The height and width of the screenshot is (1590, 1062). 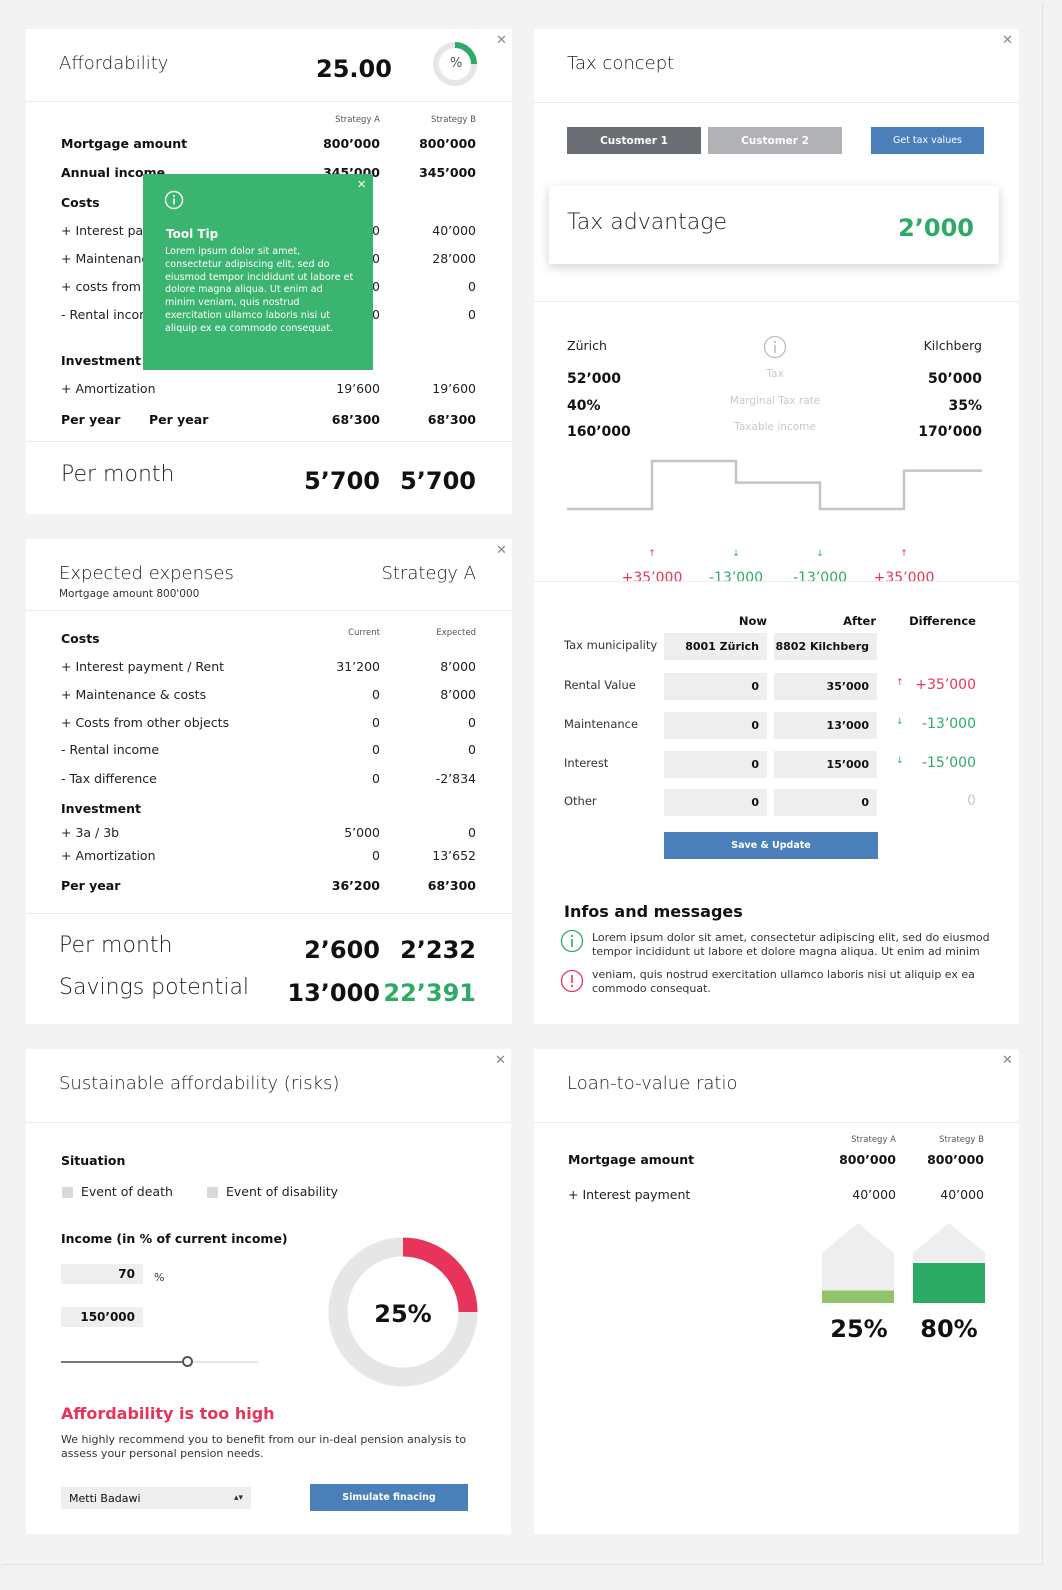 I want to click on event-of-death-label: Event of death, so click(x=127, y=1191).